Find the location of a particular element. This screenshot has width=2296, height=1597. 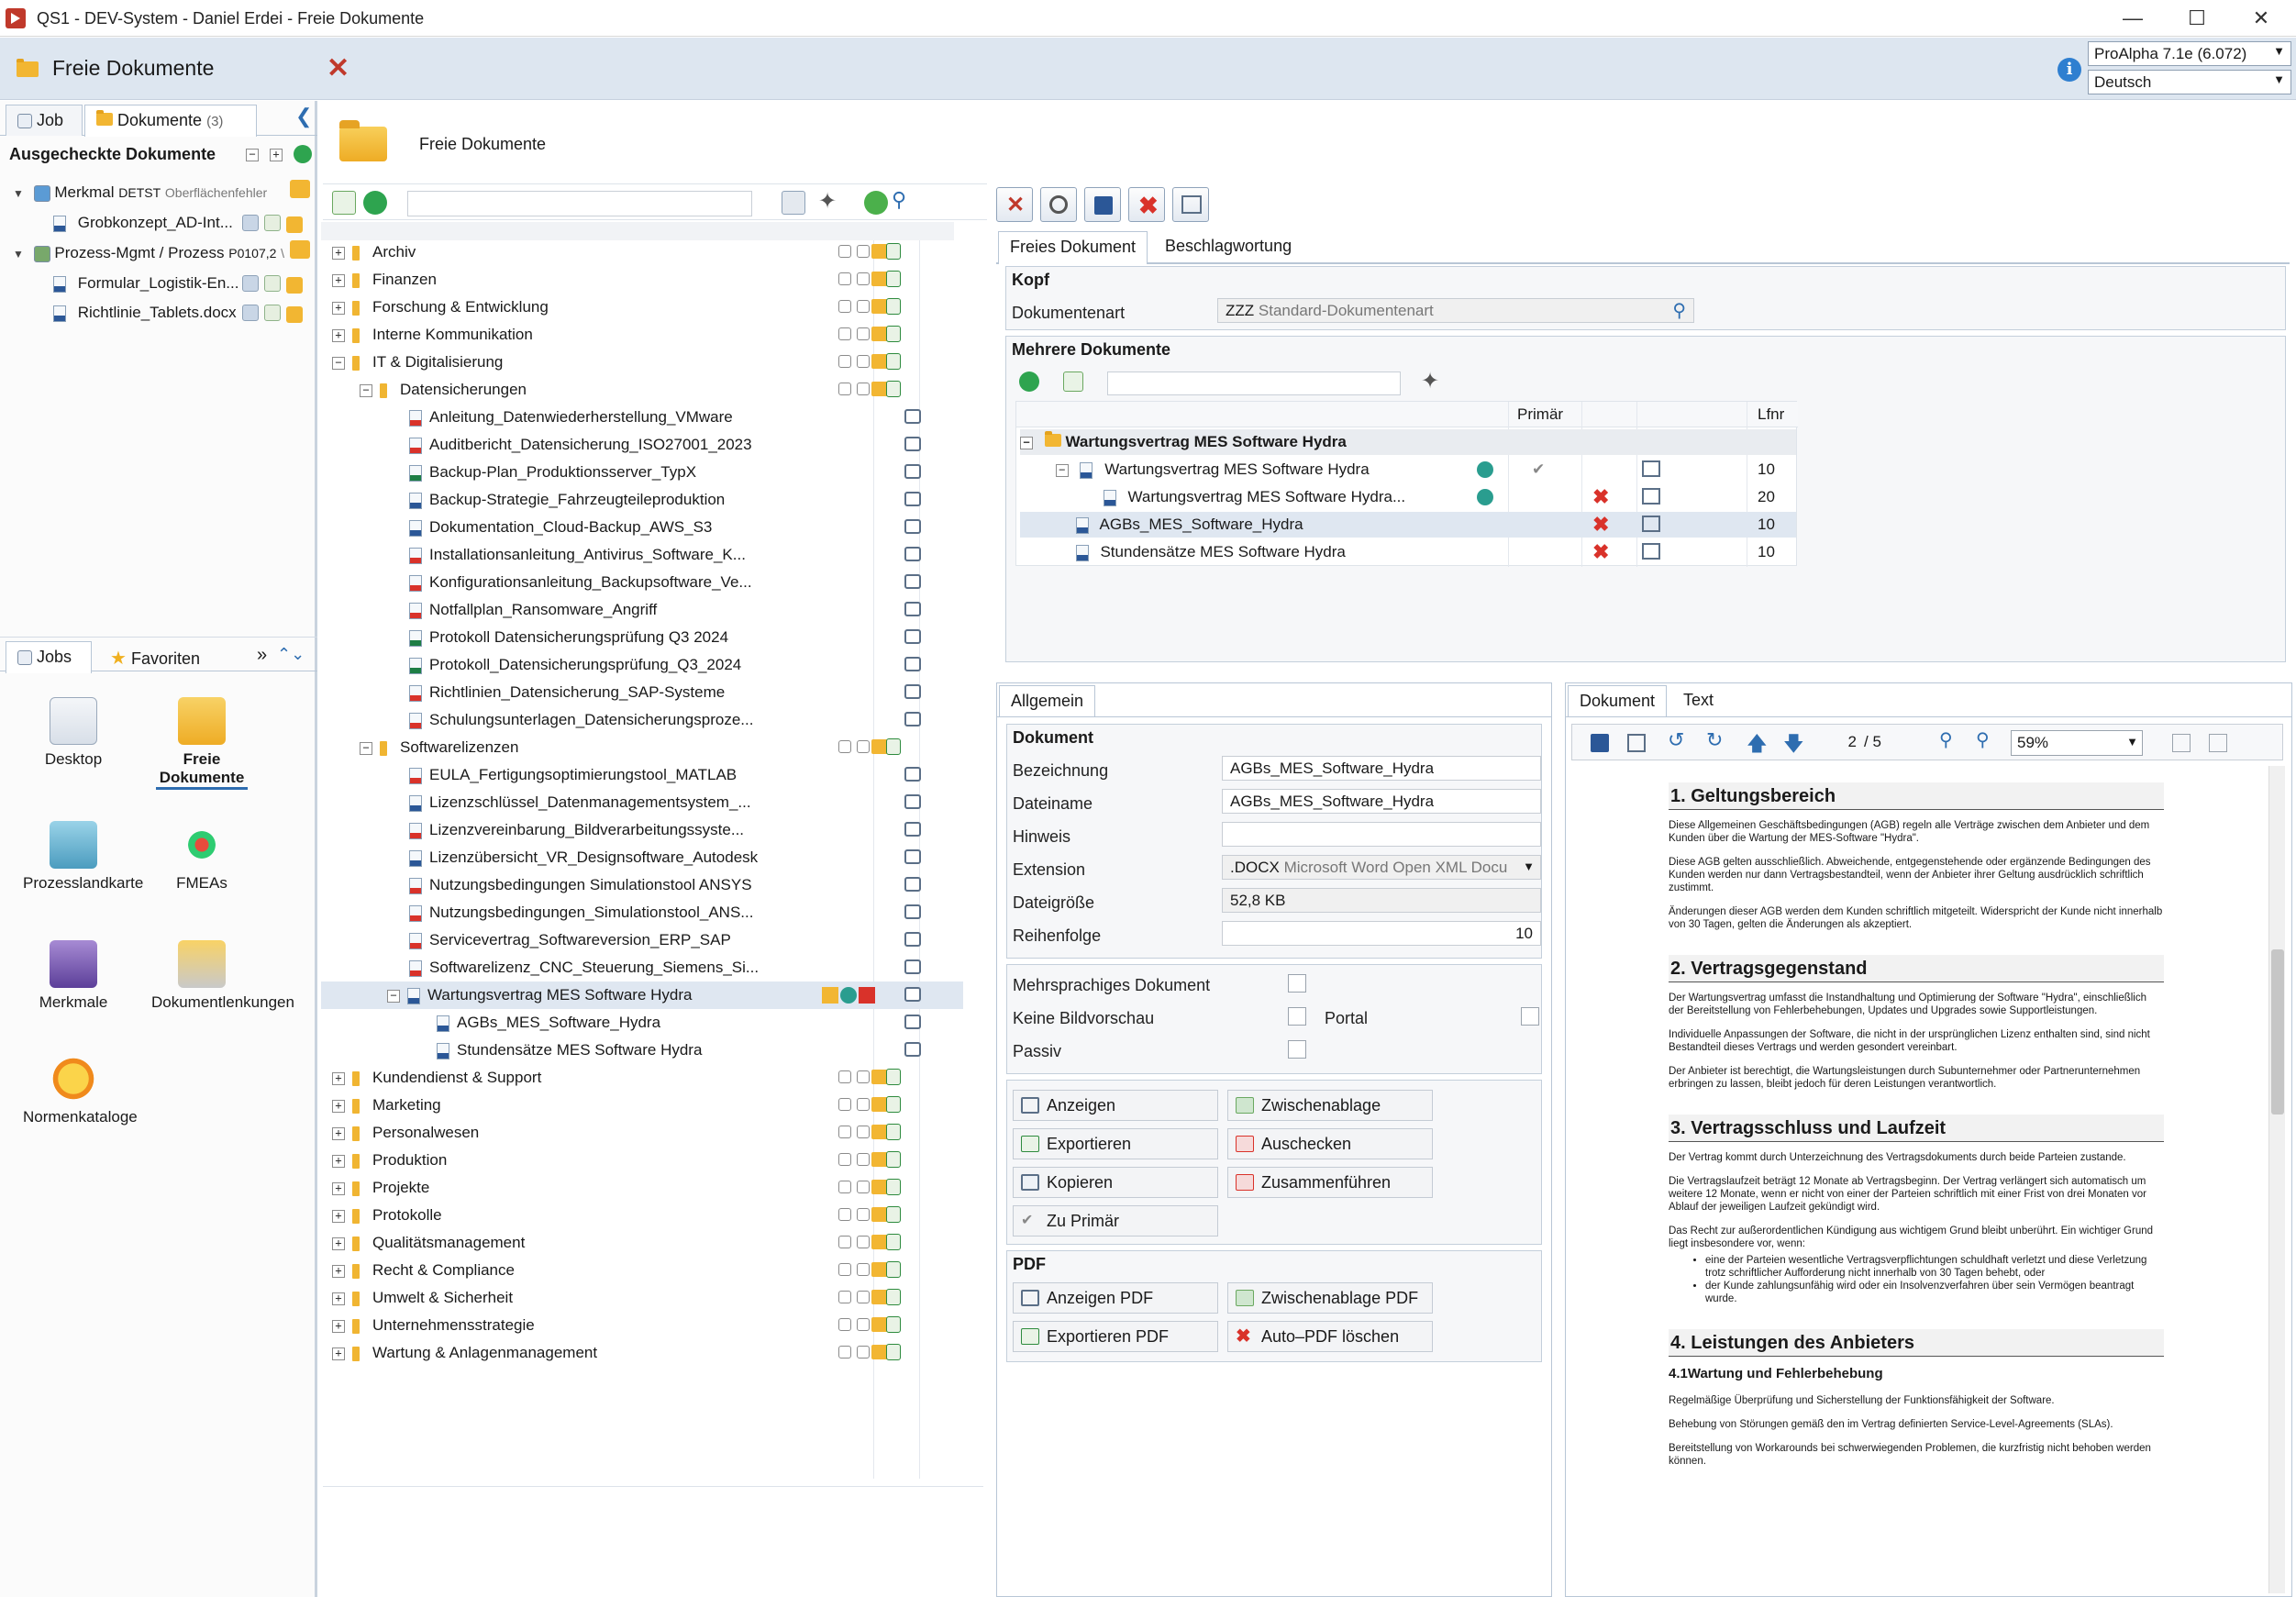

tree-folder: + Personalwesen is located at coordinates (642, 1133).